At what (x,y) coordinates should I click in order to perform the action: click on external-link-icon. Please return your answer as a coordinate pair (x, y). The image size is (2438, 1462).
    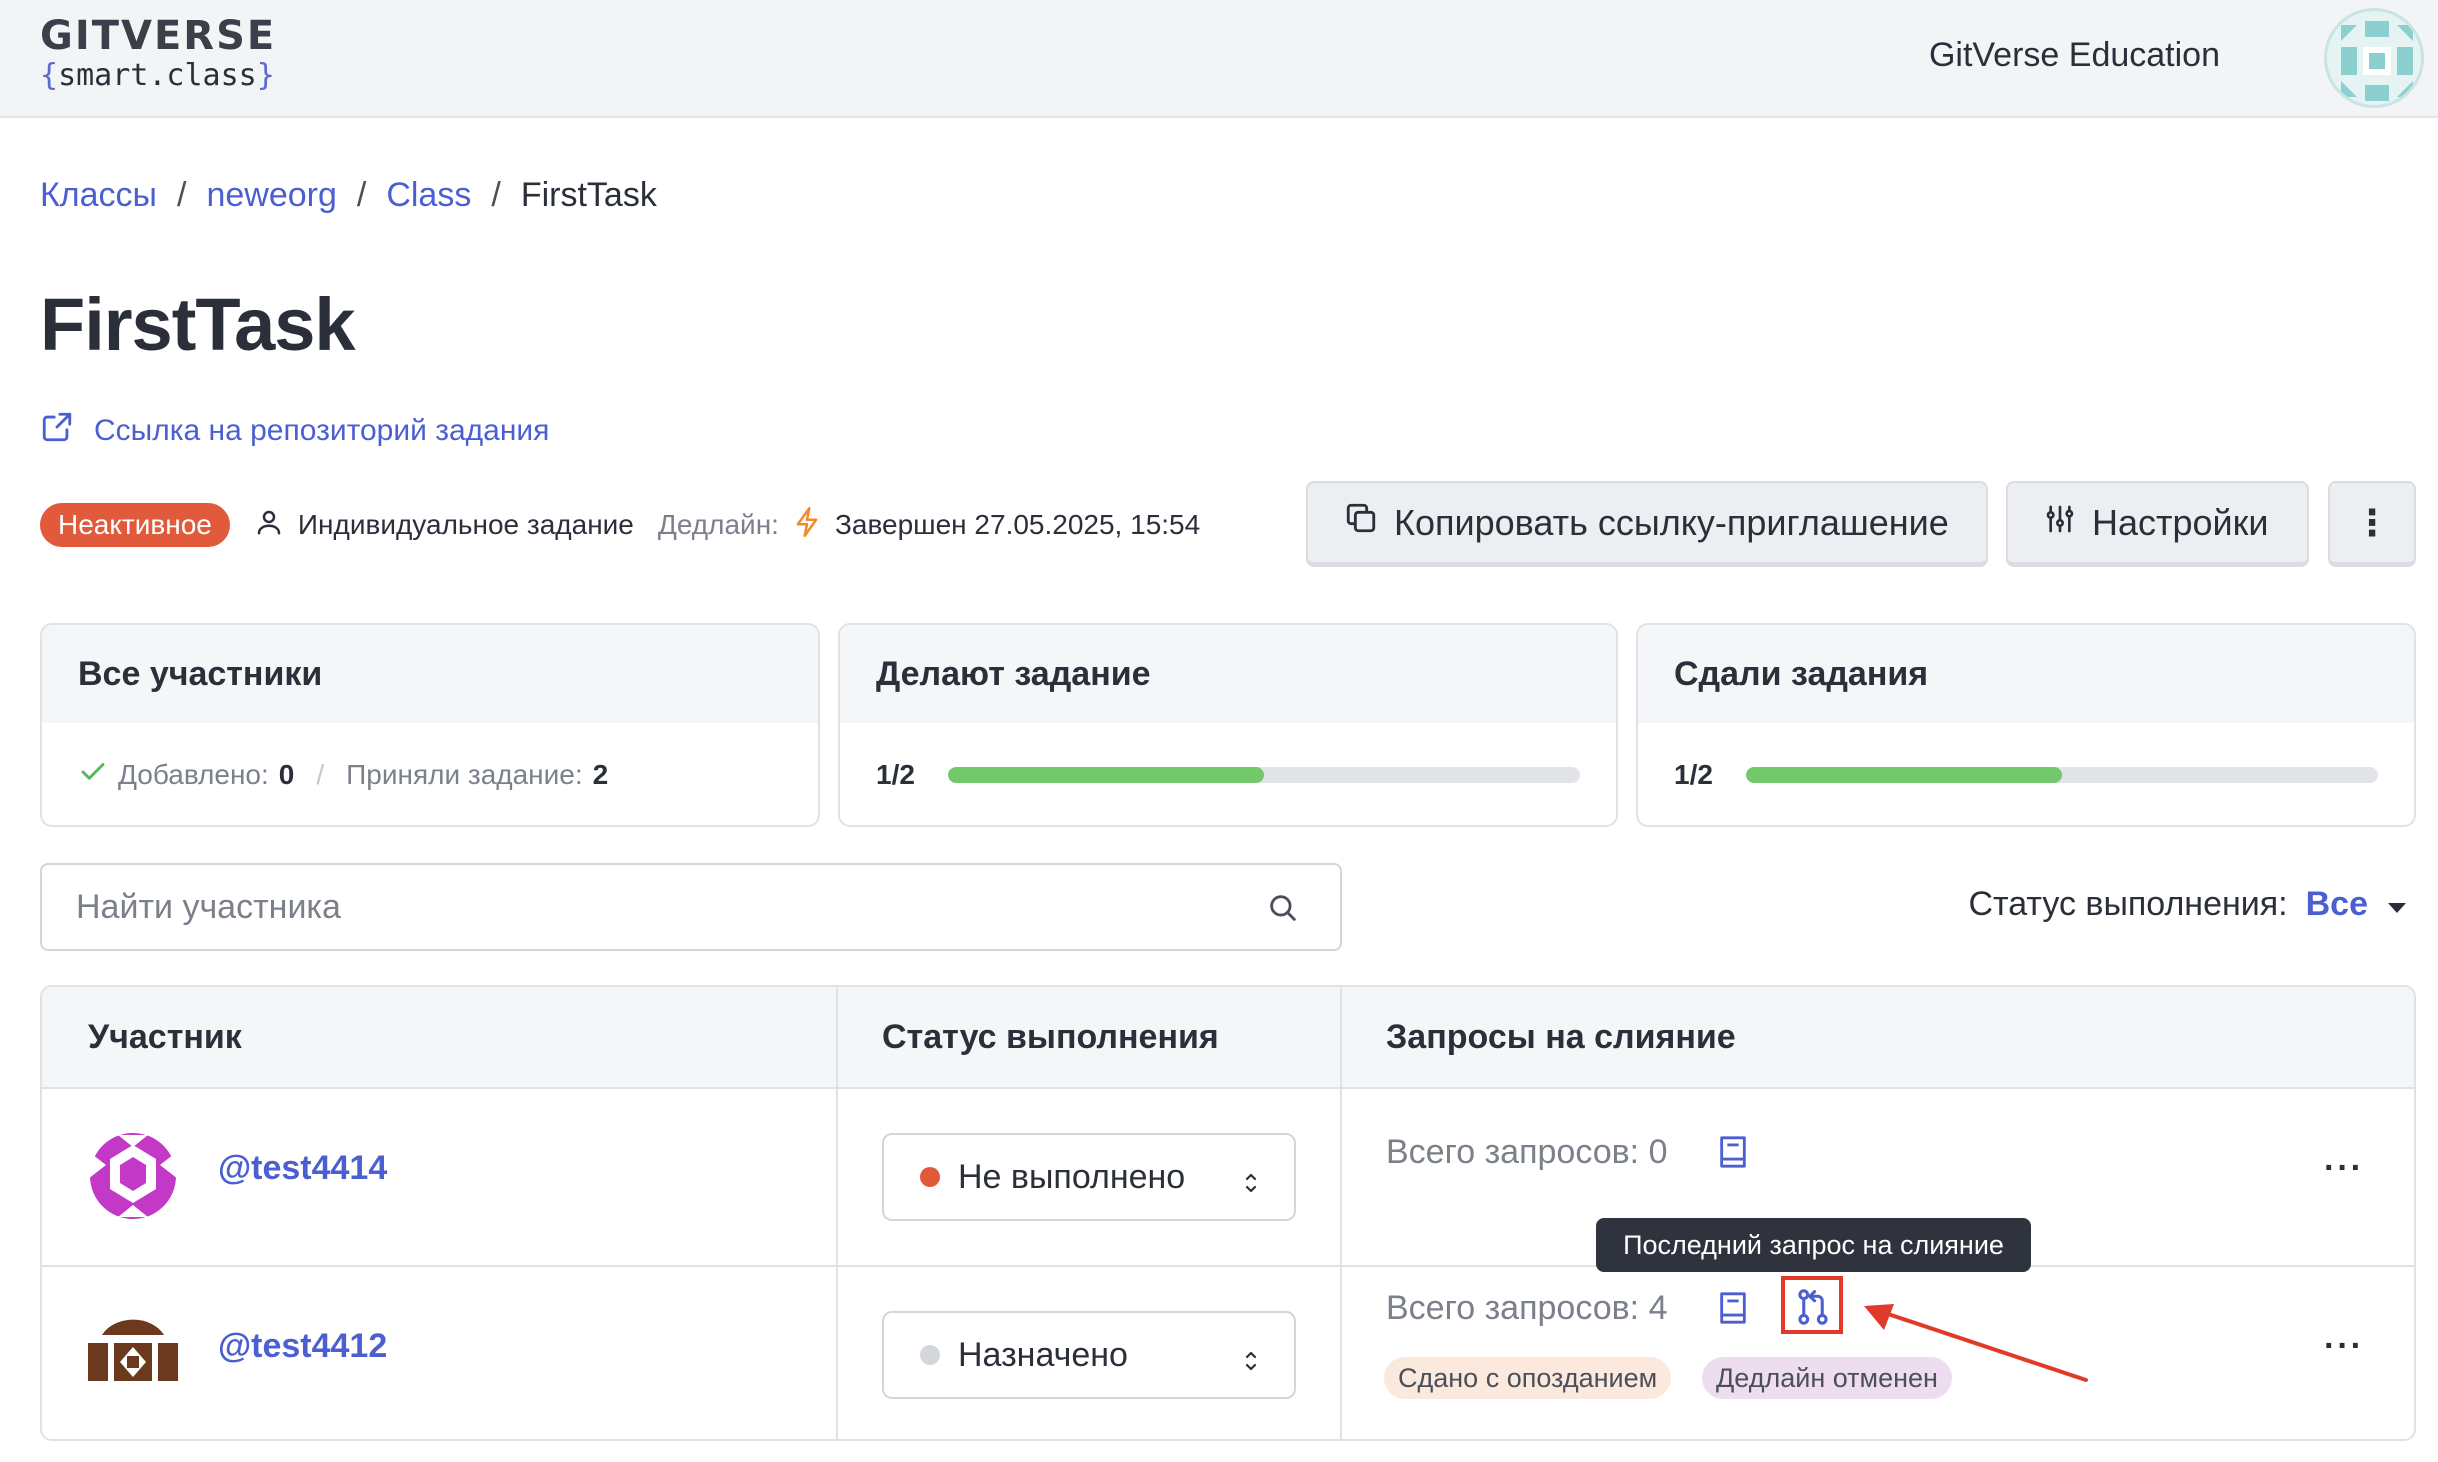
    Looking at the image, I should click on (57, 431).